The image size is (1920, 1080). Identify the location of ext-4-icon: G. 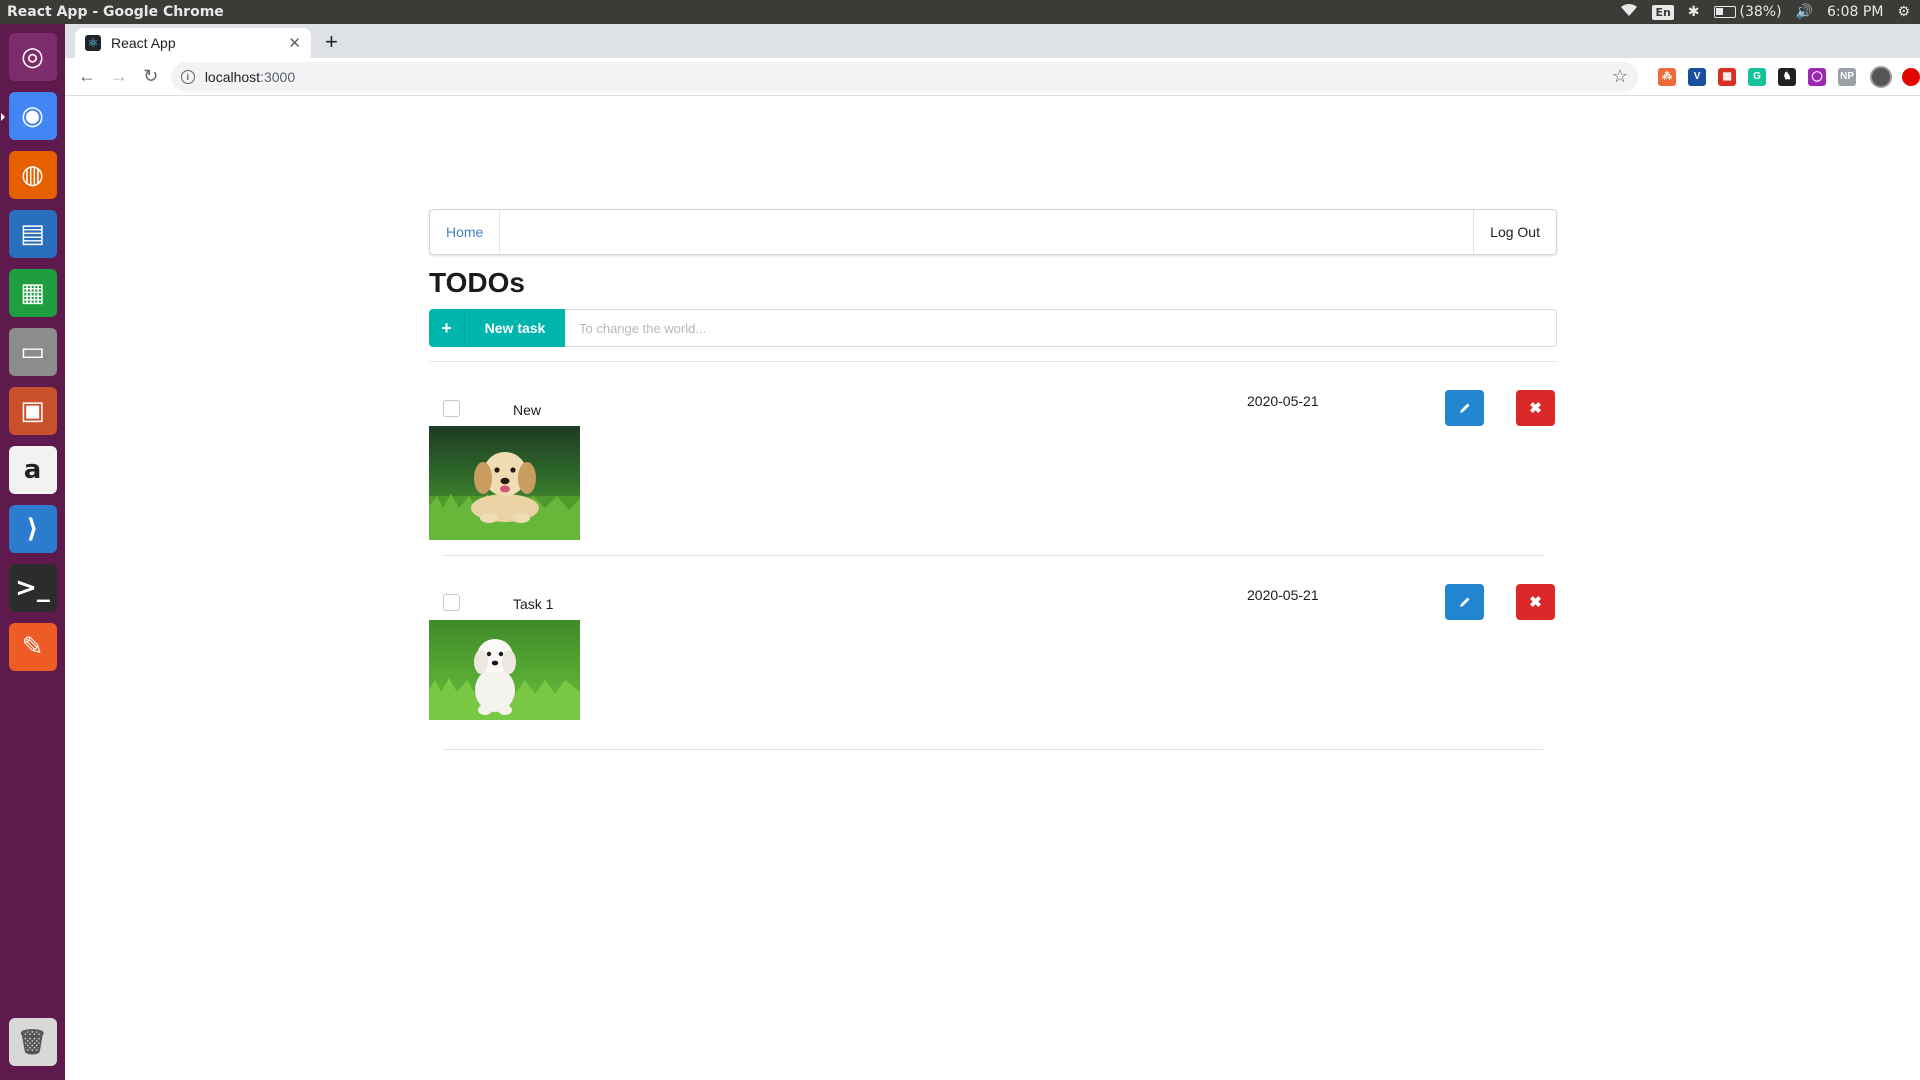
(1757, 76).